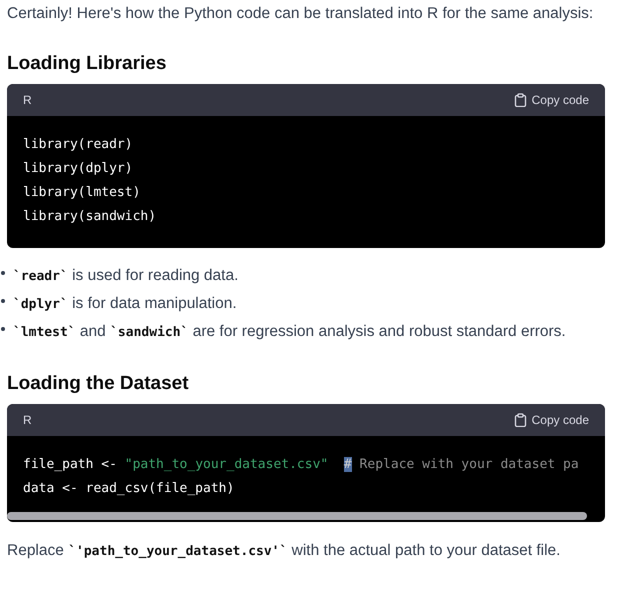 Image resolution: width=628 pixels, height=602 pixels. Describe the element at coordinates (89, 217) in the screenshot. I see `code-line: library(sandwich)` at that location.